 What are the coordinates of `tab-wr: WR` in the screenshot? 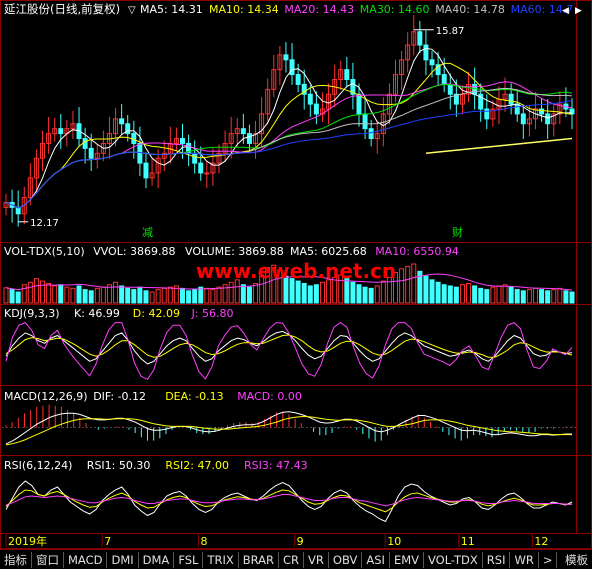 It's located at (524, 559).